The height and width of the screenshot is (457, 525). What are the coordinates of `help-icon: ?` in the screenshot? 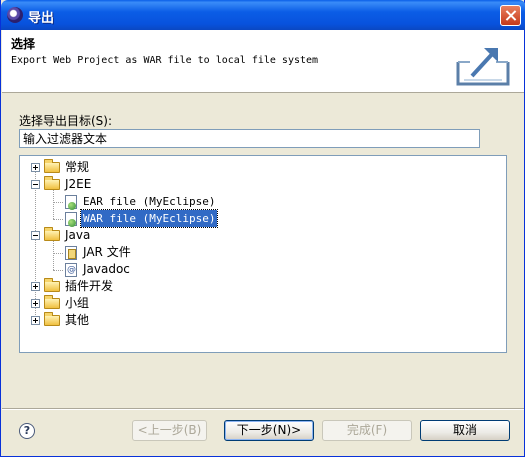 It's located at (27, 431).